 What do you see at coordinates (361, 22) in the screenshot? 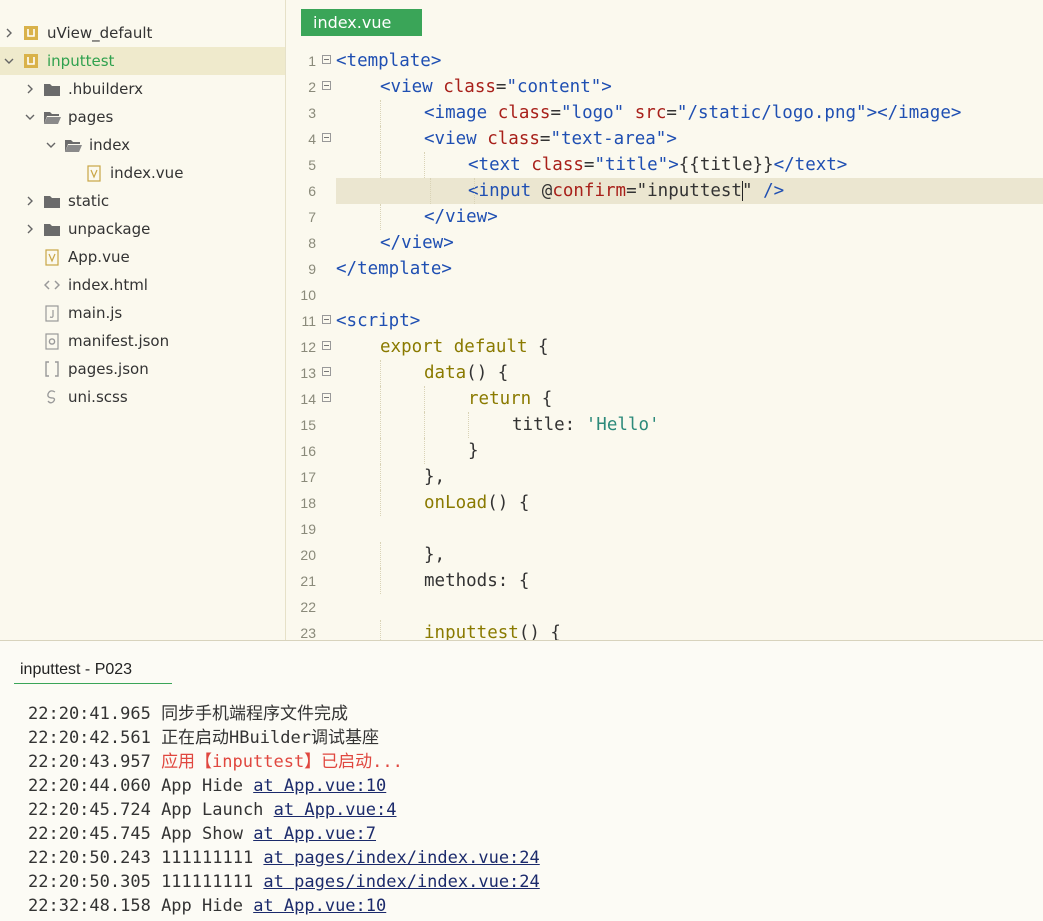
I see `tab-index-vue: index.vue` at bounding box center [361, 22].